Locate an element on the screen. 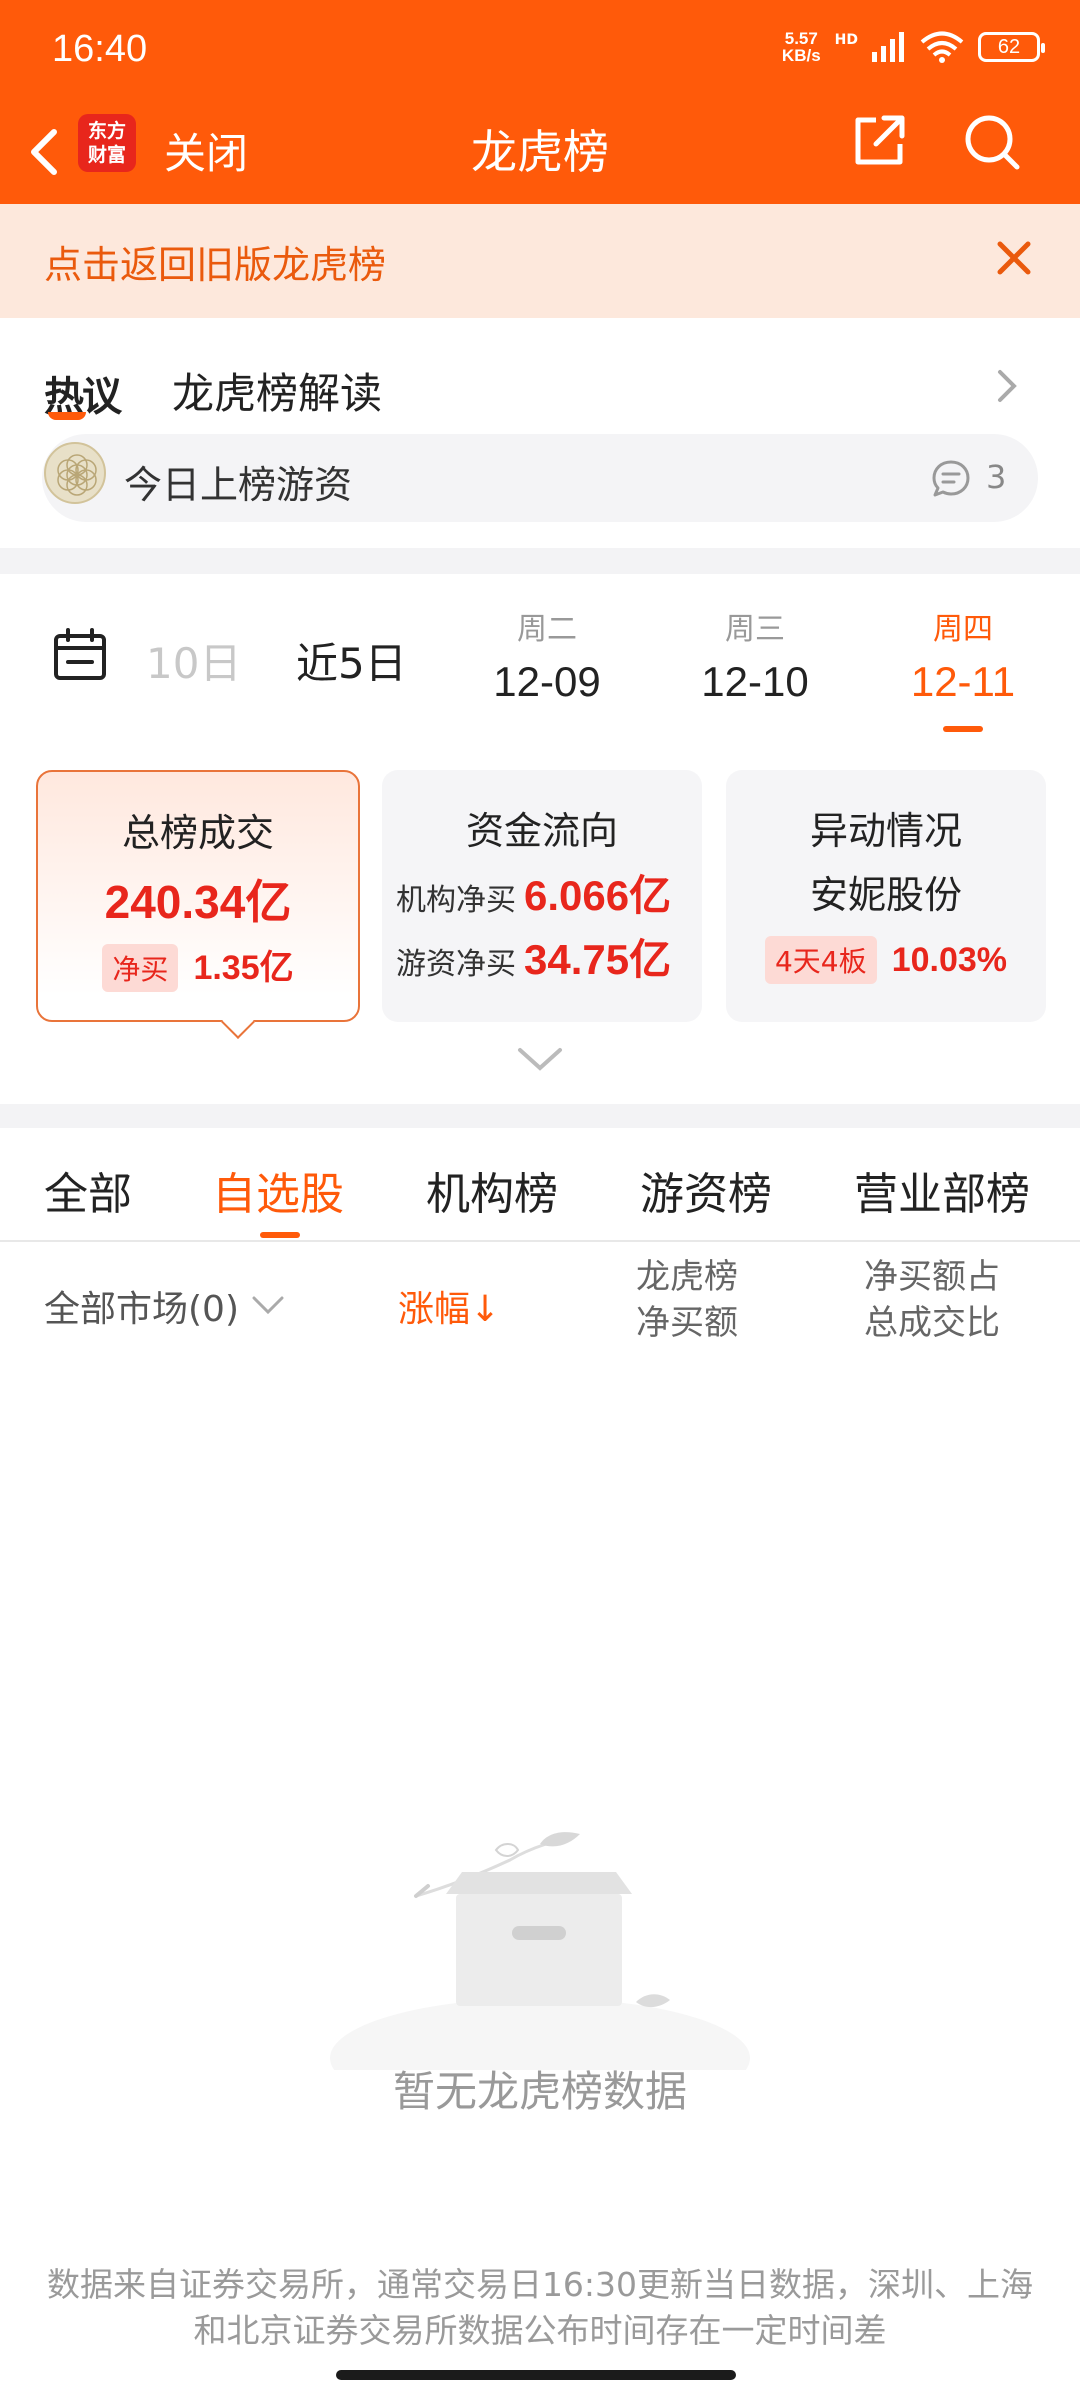  wifi-icon is located at coordinates (942, 47).